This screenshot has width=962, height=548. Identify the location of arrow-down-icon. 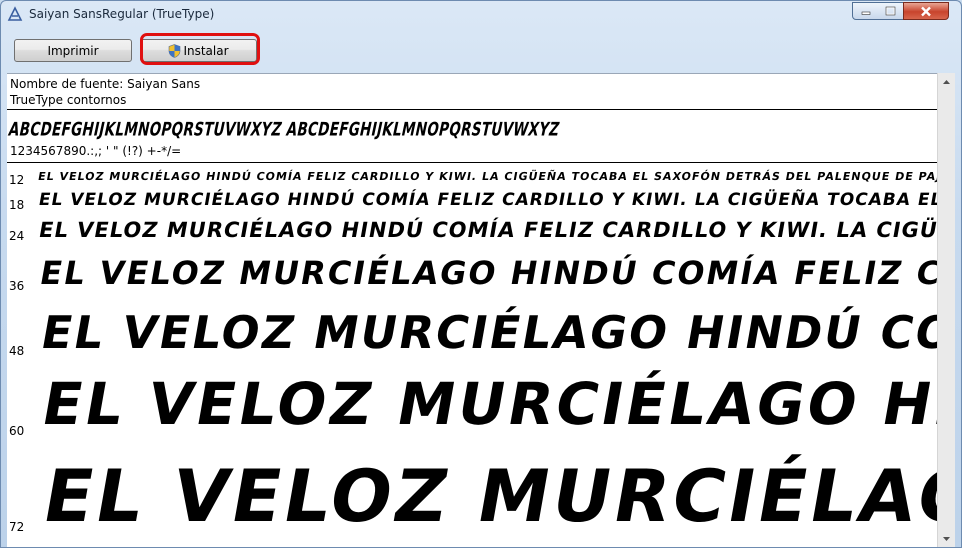
(946, 538).